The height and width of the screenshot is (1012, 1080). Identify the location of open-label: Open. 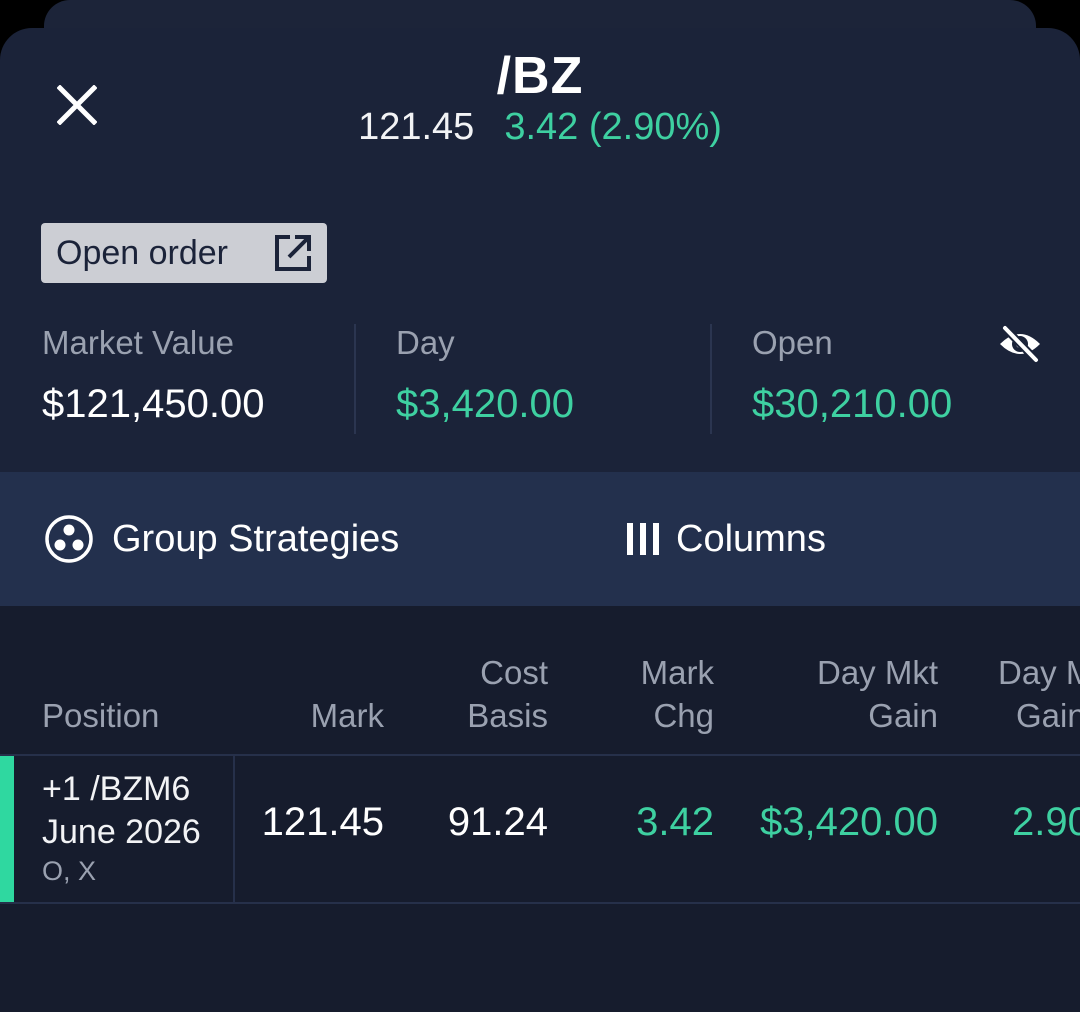
(792, 342).